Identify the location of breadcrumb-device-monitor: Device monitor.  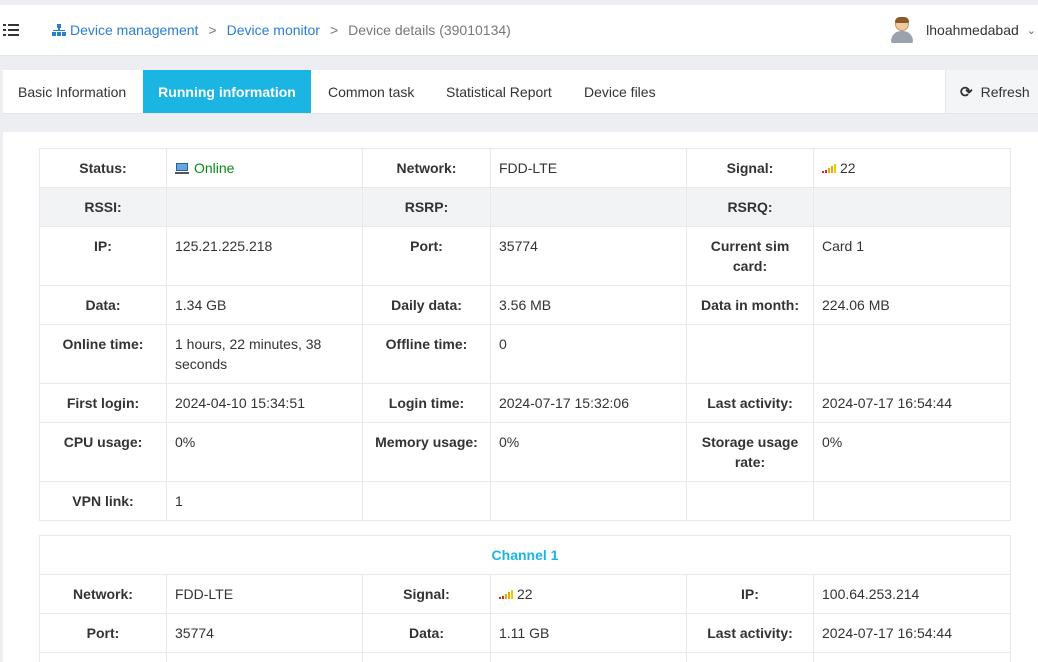
(273, 30).